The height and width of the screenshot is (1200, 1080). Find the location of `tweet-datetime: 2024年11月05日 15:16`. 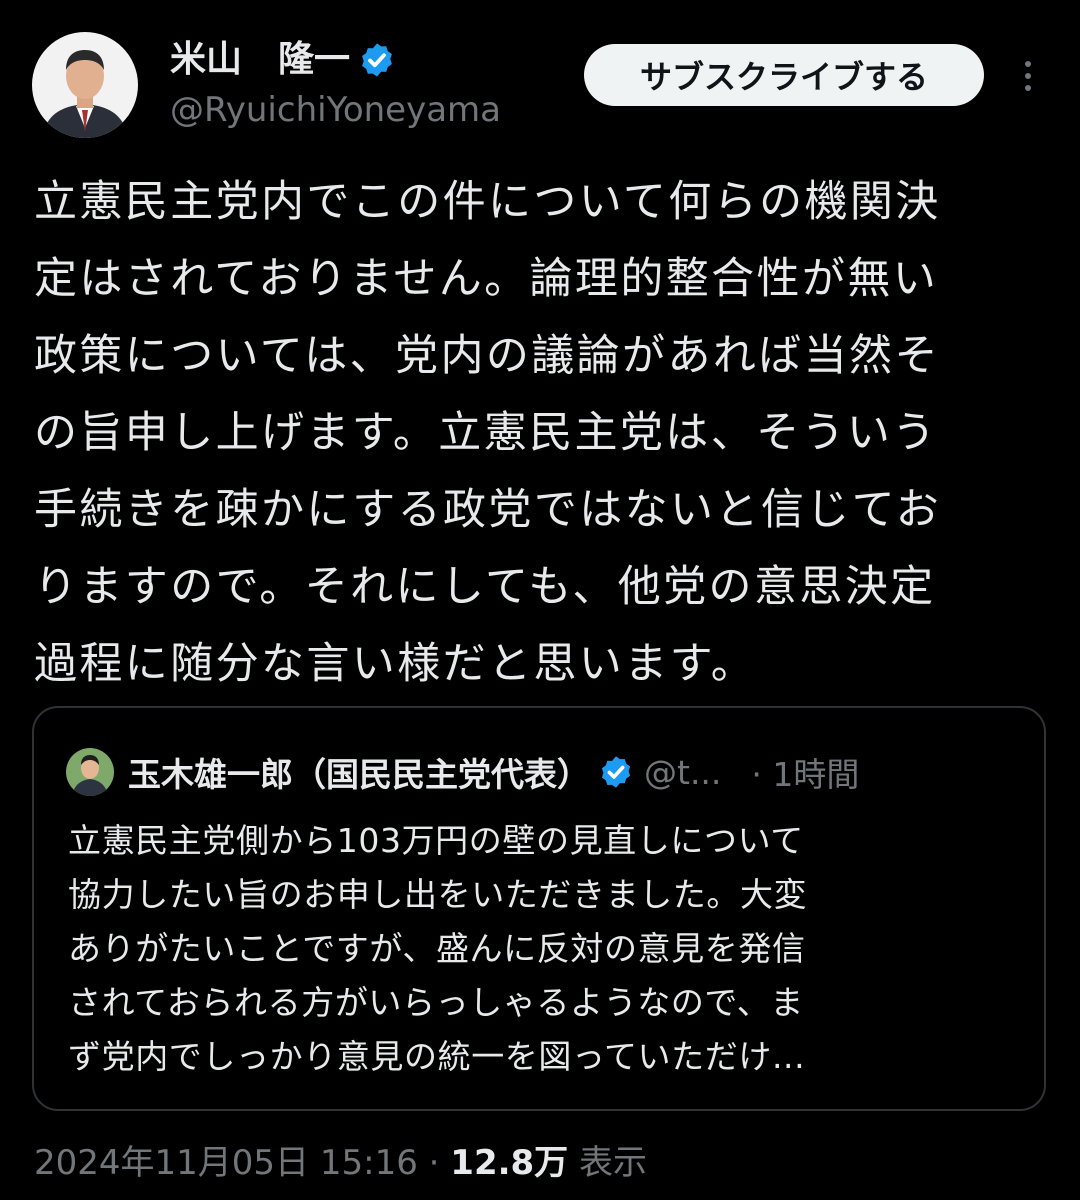

tweet-datetime: 2024年11月05日 15:16 is located at coordinates (226, 1163).